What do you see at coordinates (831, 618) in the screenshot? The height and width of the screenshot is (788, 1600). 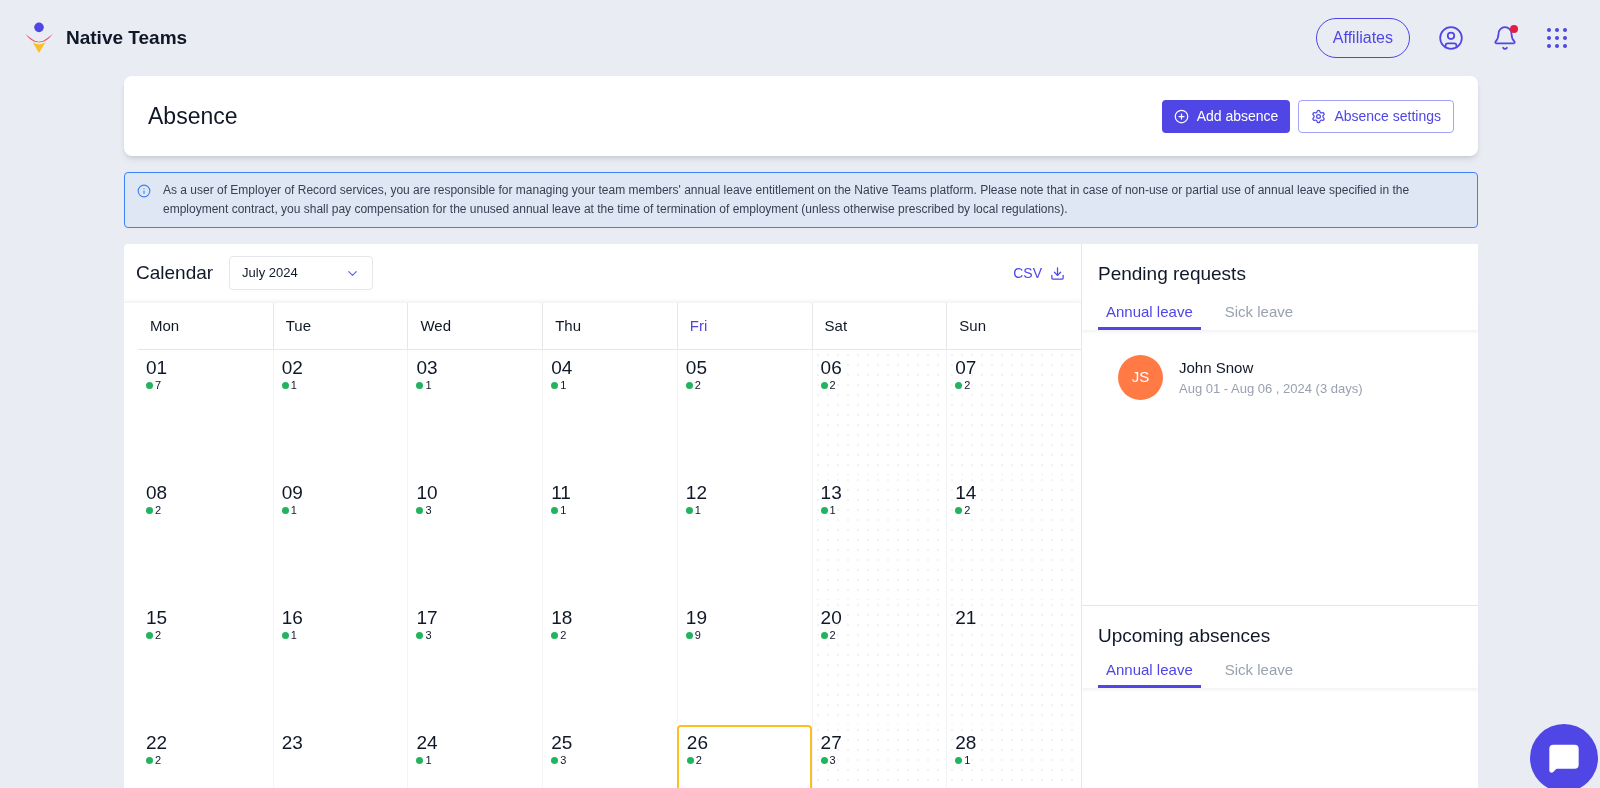 I see `day-number: 20` at bounding box center [831, 618].